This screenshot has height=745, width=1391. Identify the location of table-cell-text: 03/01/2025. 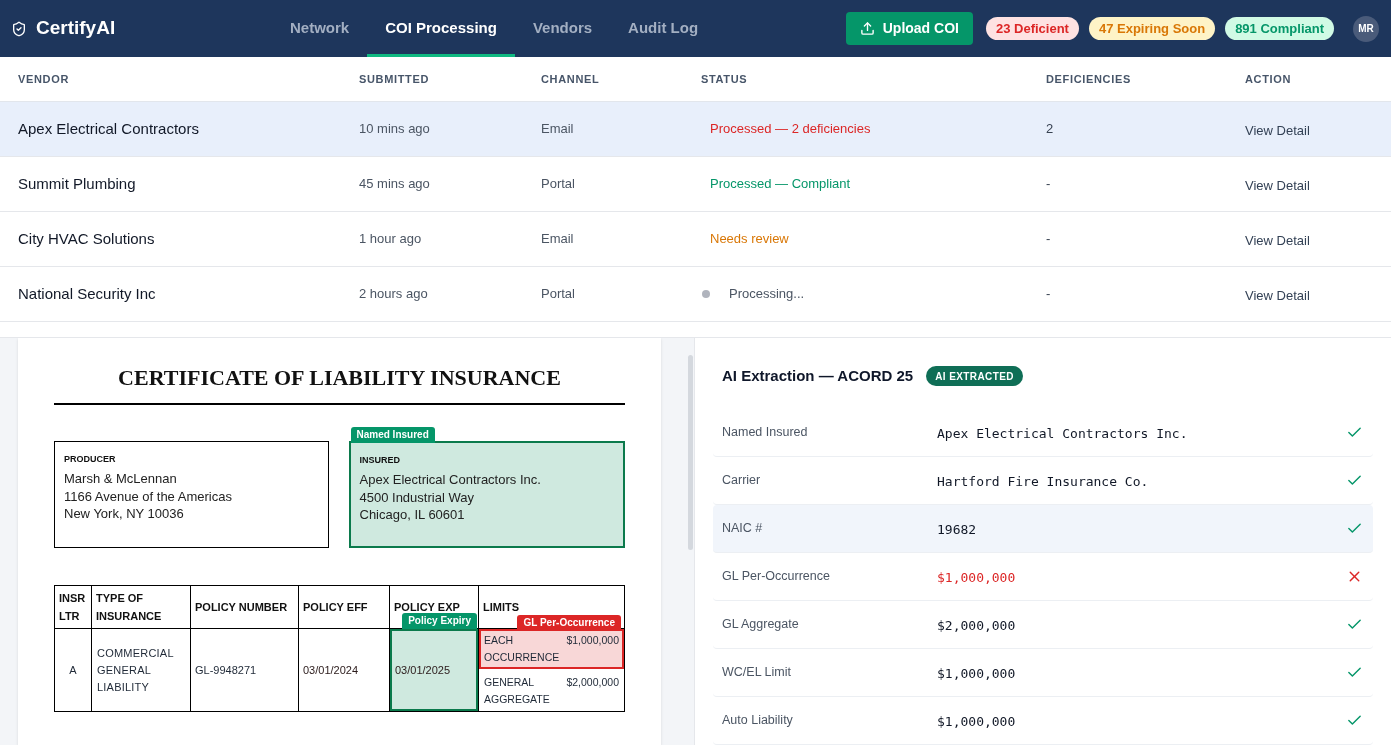
(423, 670).